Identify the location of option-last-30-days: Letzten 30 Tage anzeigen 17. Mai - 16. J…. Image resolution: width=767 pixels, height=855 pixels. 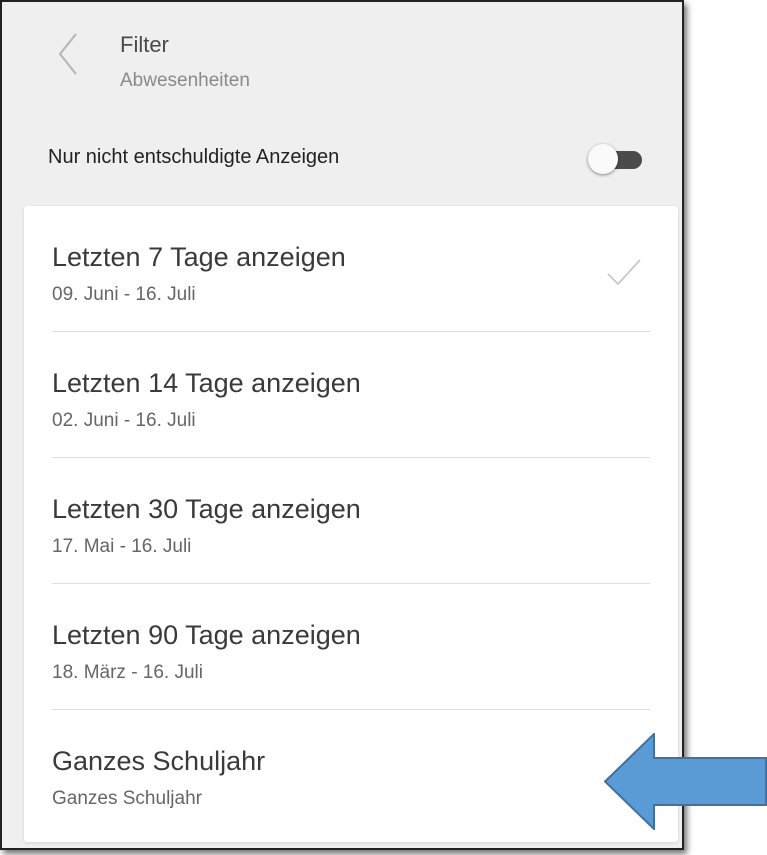
(351, 521).